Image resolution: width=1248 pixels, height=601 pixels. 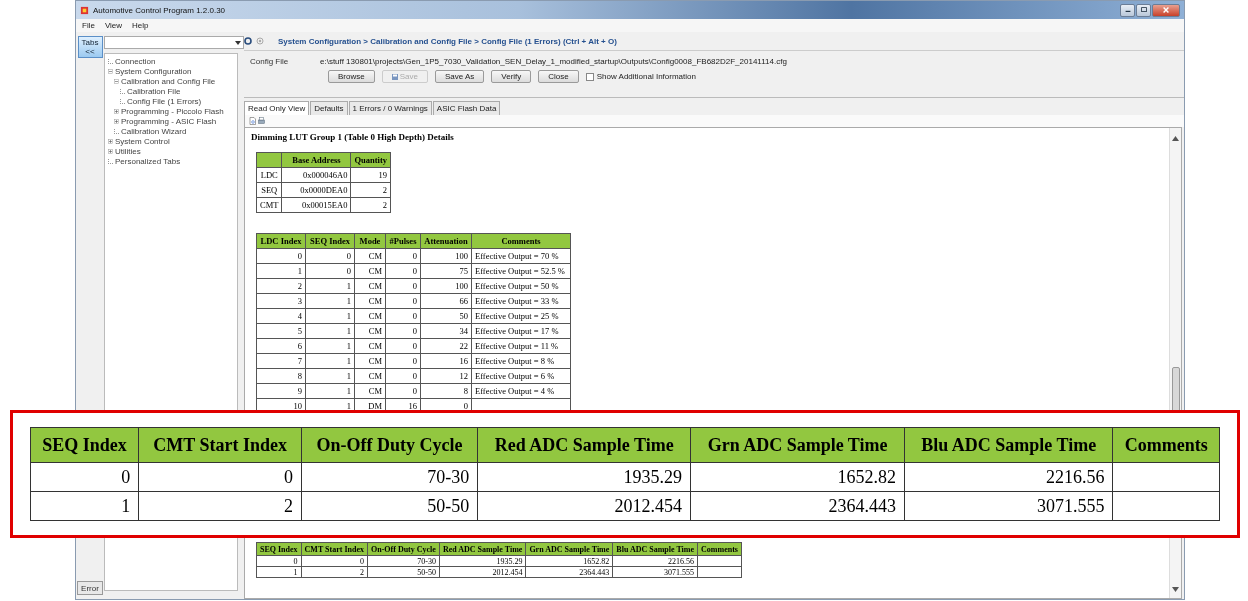 What do you see at coordinates (403, 549) in the screenshot?
I see `column-header: On-Off Duty Cycle` at bounding box center [403, 549].